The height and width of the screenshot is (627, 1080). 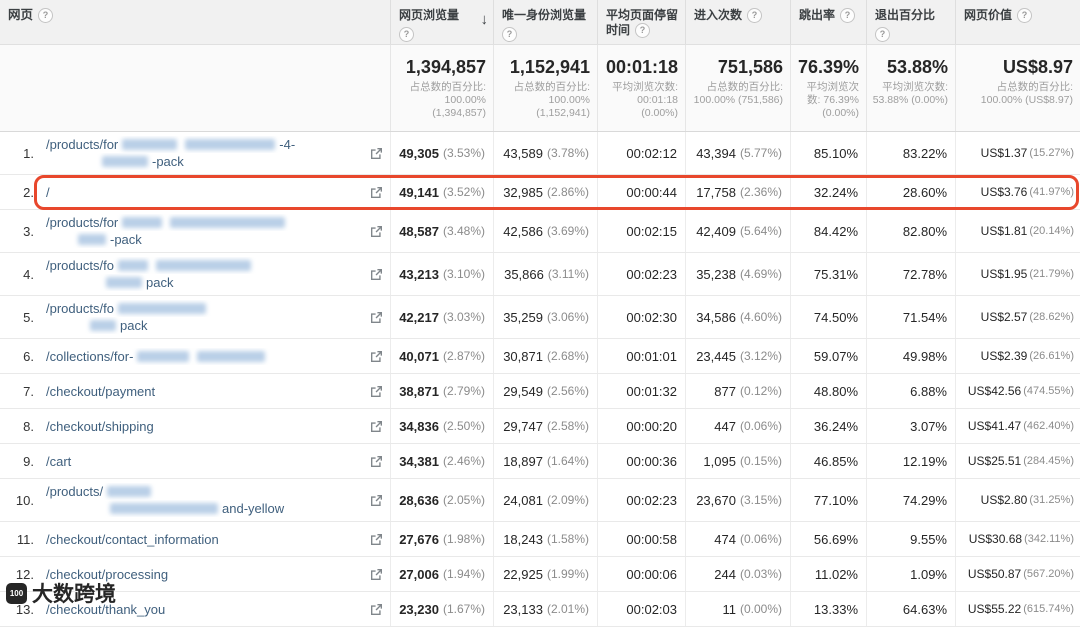 I want to click on column-header-pageviews: 网页浏览量? ↓, so click(x=441, y=22).